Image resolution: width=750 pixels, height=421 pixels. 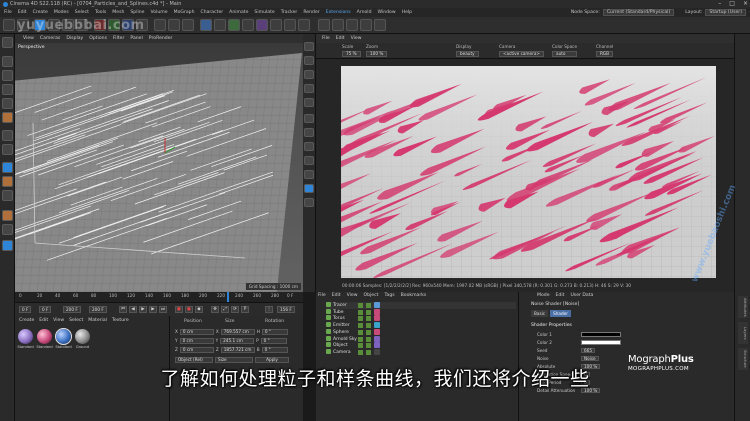 I want to click on attr-menu-edit: Edit, so click(x=560, y=295).